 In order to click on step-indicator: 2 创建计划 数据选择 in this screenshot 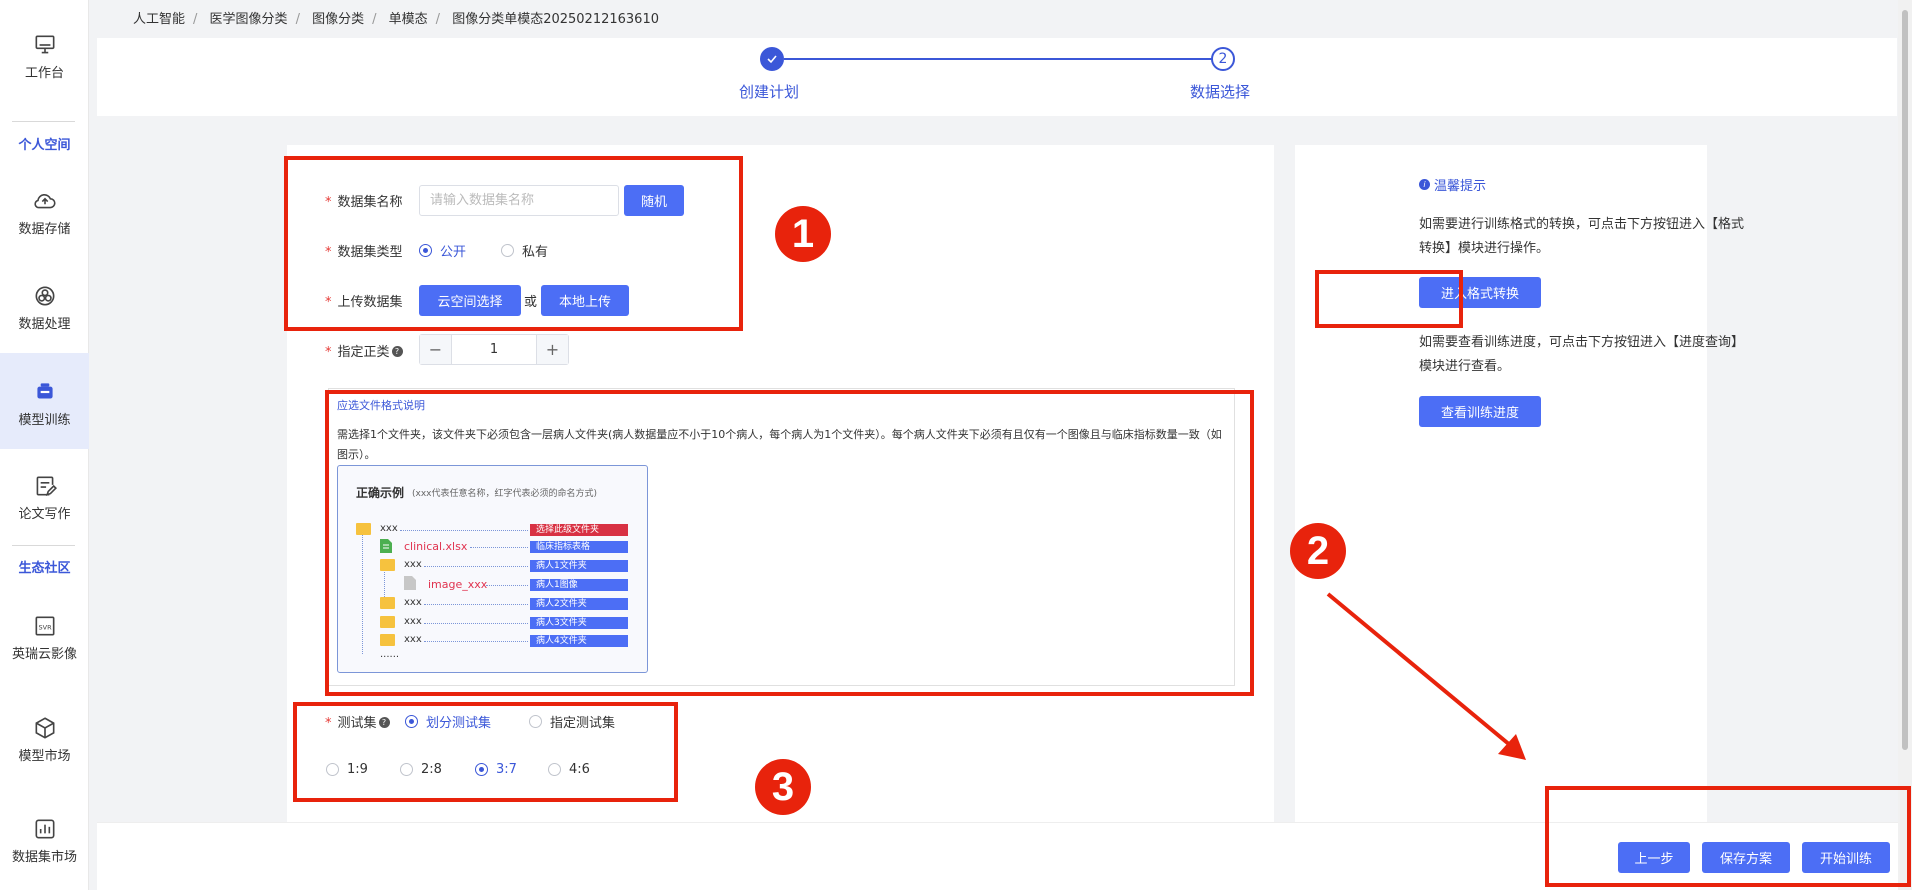, I will do `click(997, 77)`.